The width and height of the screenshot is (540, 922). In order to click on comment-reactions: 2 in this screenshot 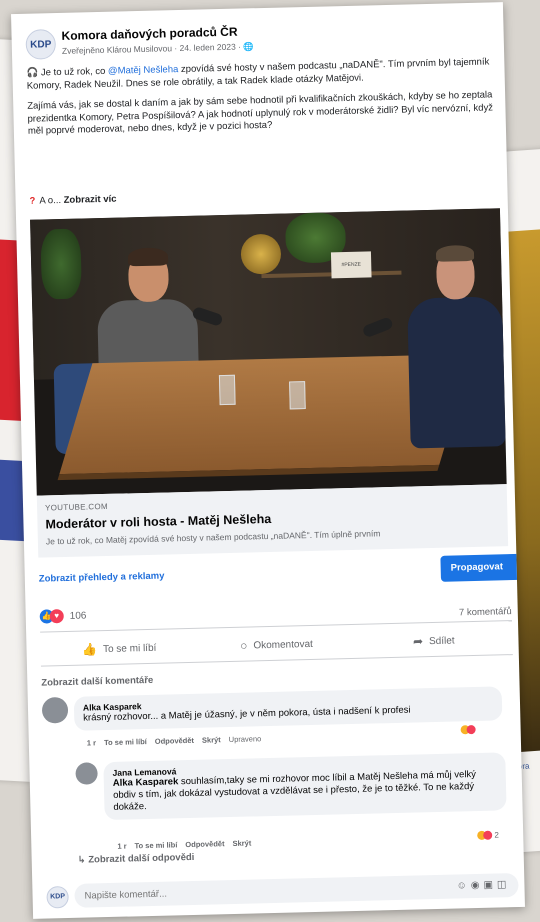, I will do `click(488, 835)`.